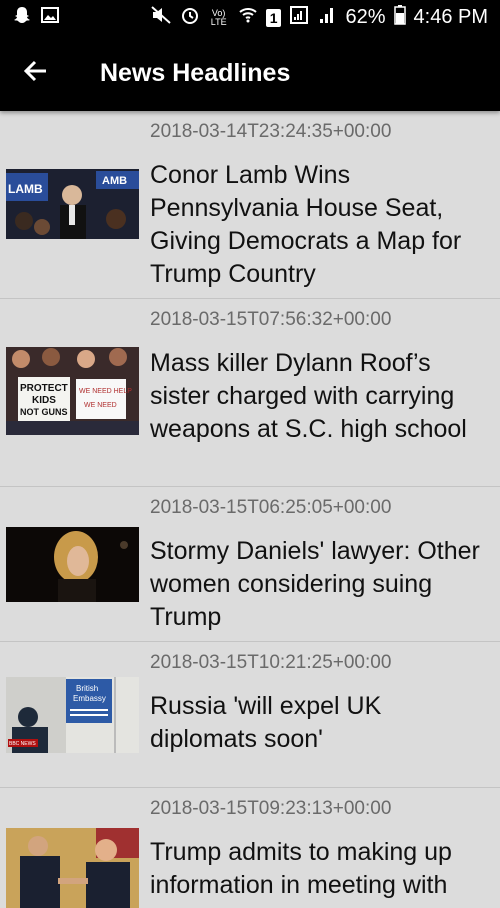  What do you see at coordinates (399, 17) in the screenshot?
I see `battery-icon` at bounding box center [399, 17].